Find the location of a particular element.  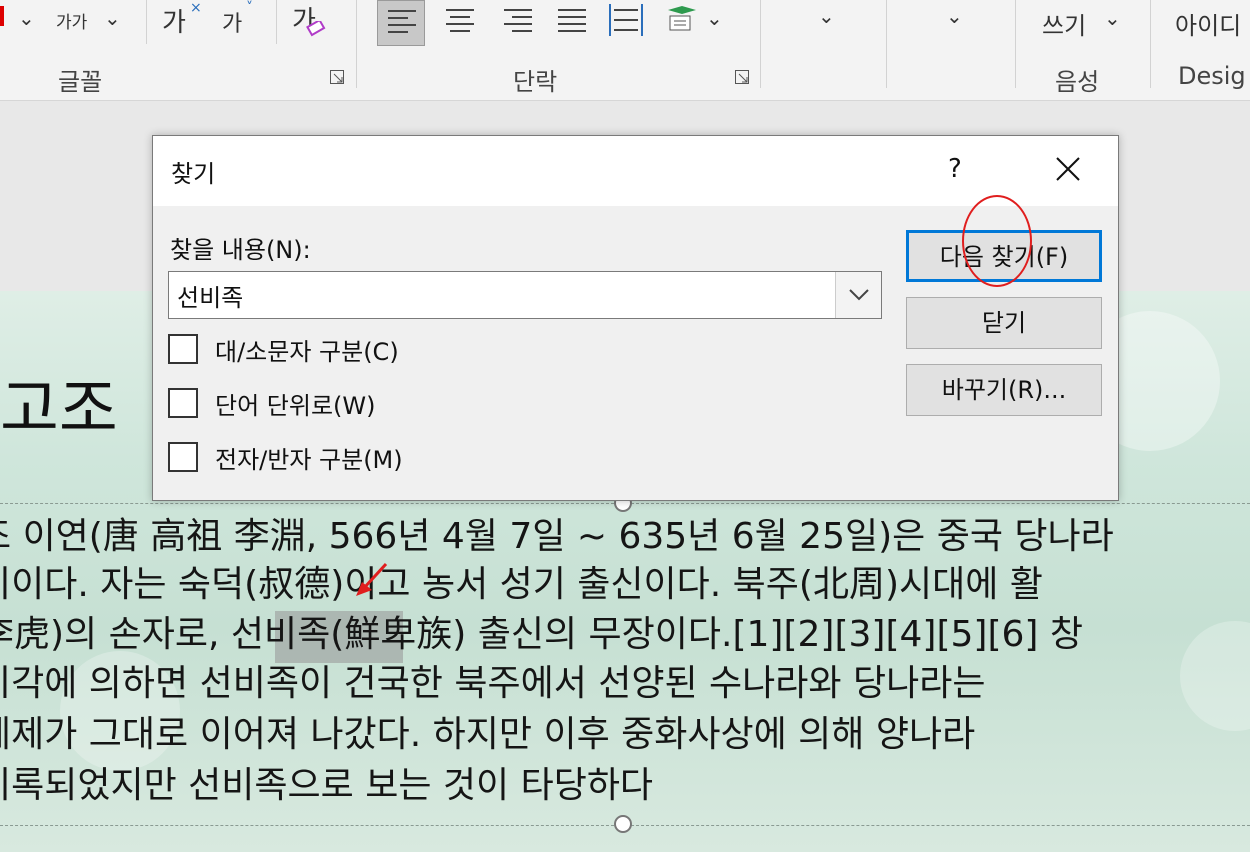

whole-words-checkbox is located at coordinates (183, 403).